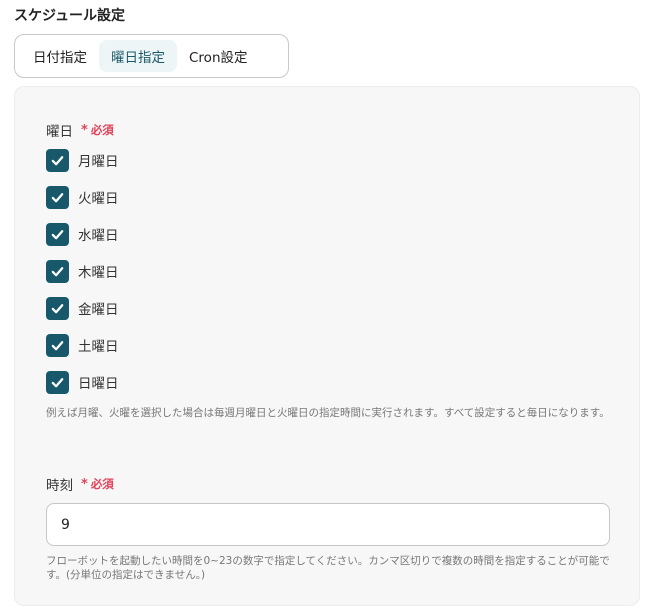 Image resolution: width=653 pixels, height=606 pixels. I want to click on checkbox-label-monday: 月曜日, so click(98, 162).